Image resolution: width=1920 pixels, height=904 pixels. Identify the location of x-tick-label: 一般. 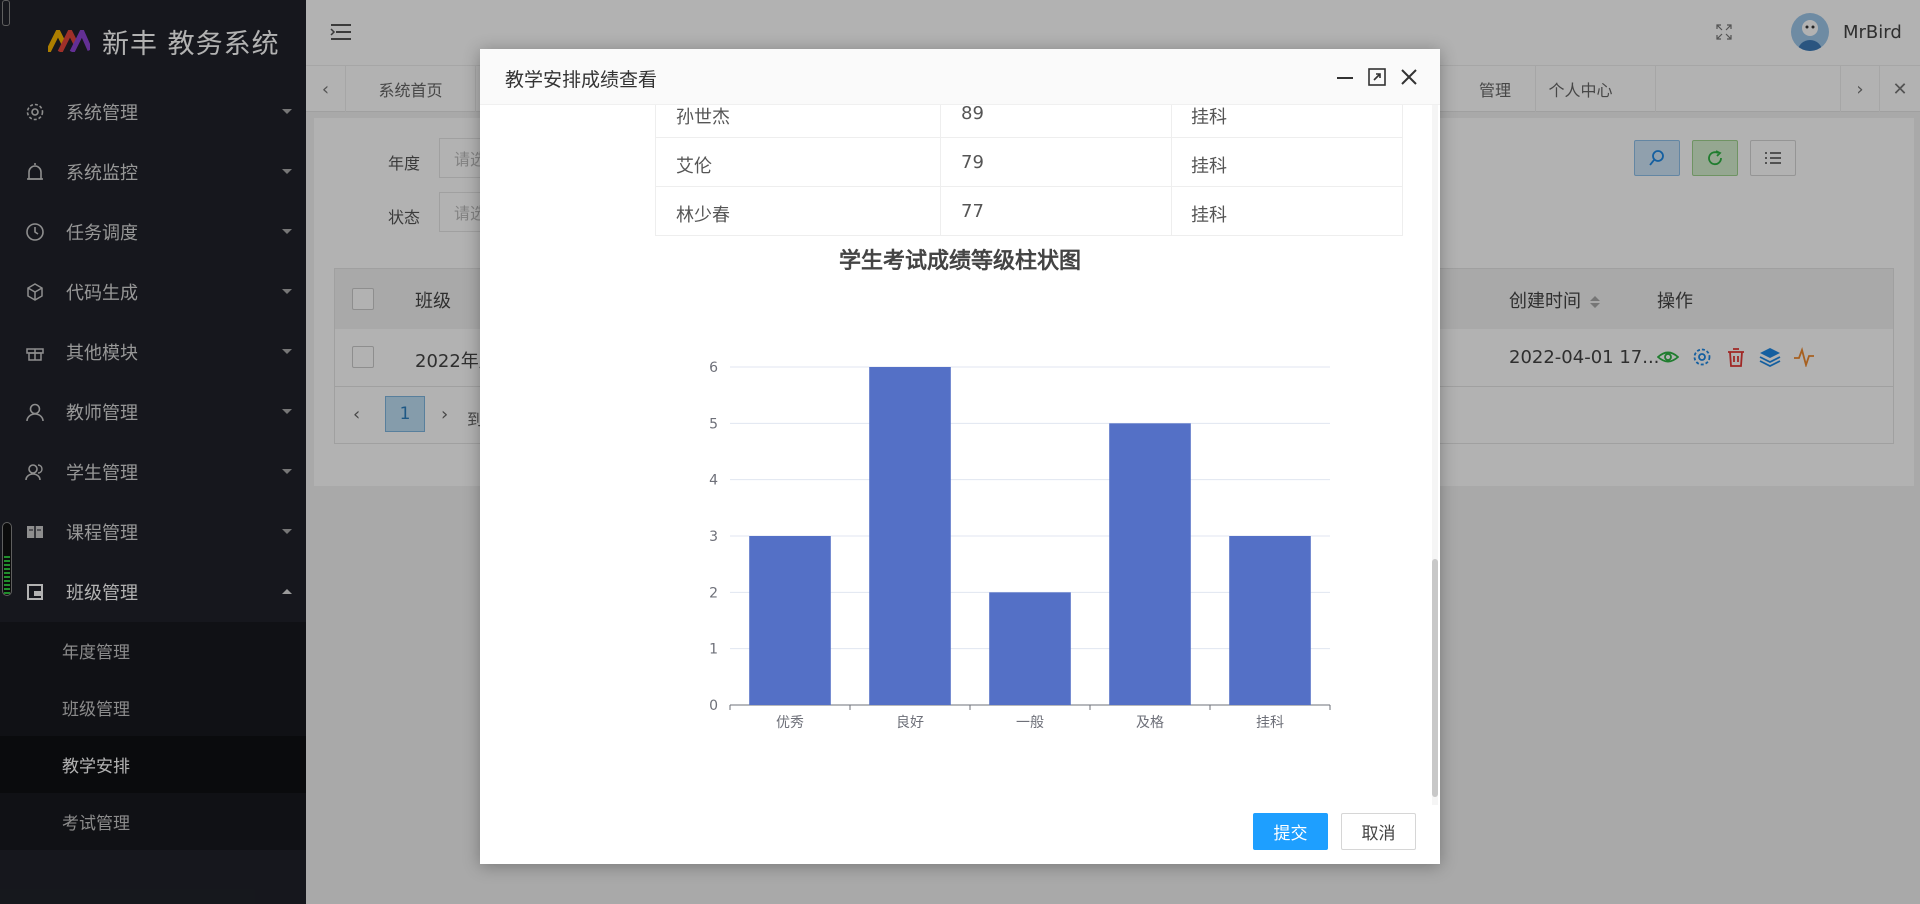
(1030, 723).